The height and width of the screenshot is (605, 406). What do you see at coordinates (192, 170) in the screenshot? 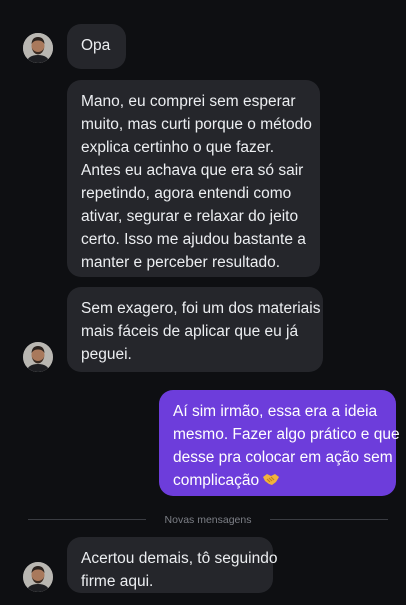
I see `message-text: Antes eu achava que era só sair` at bounding box center [192, 170].